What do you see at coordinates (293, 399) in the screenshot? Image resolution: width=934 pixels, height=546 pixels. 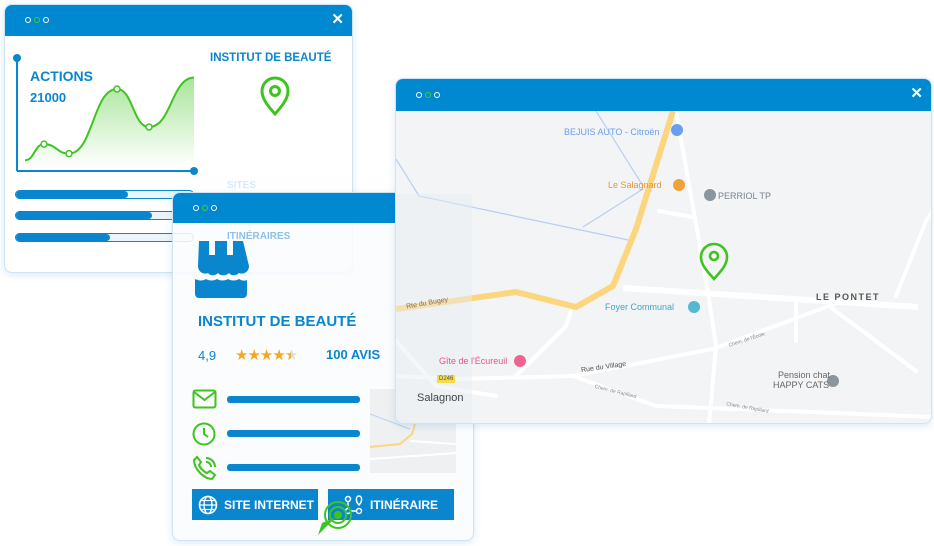 I see `email-placeholder-line` at bounding box center [293, 399].